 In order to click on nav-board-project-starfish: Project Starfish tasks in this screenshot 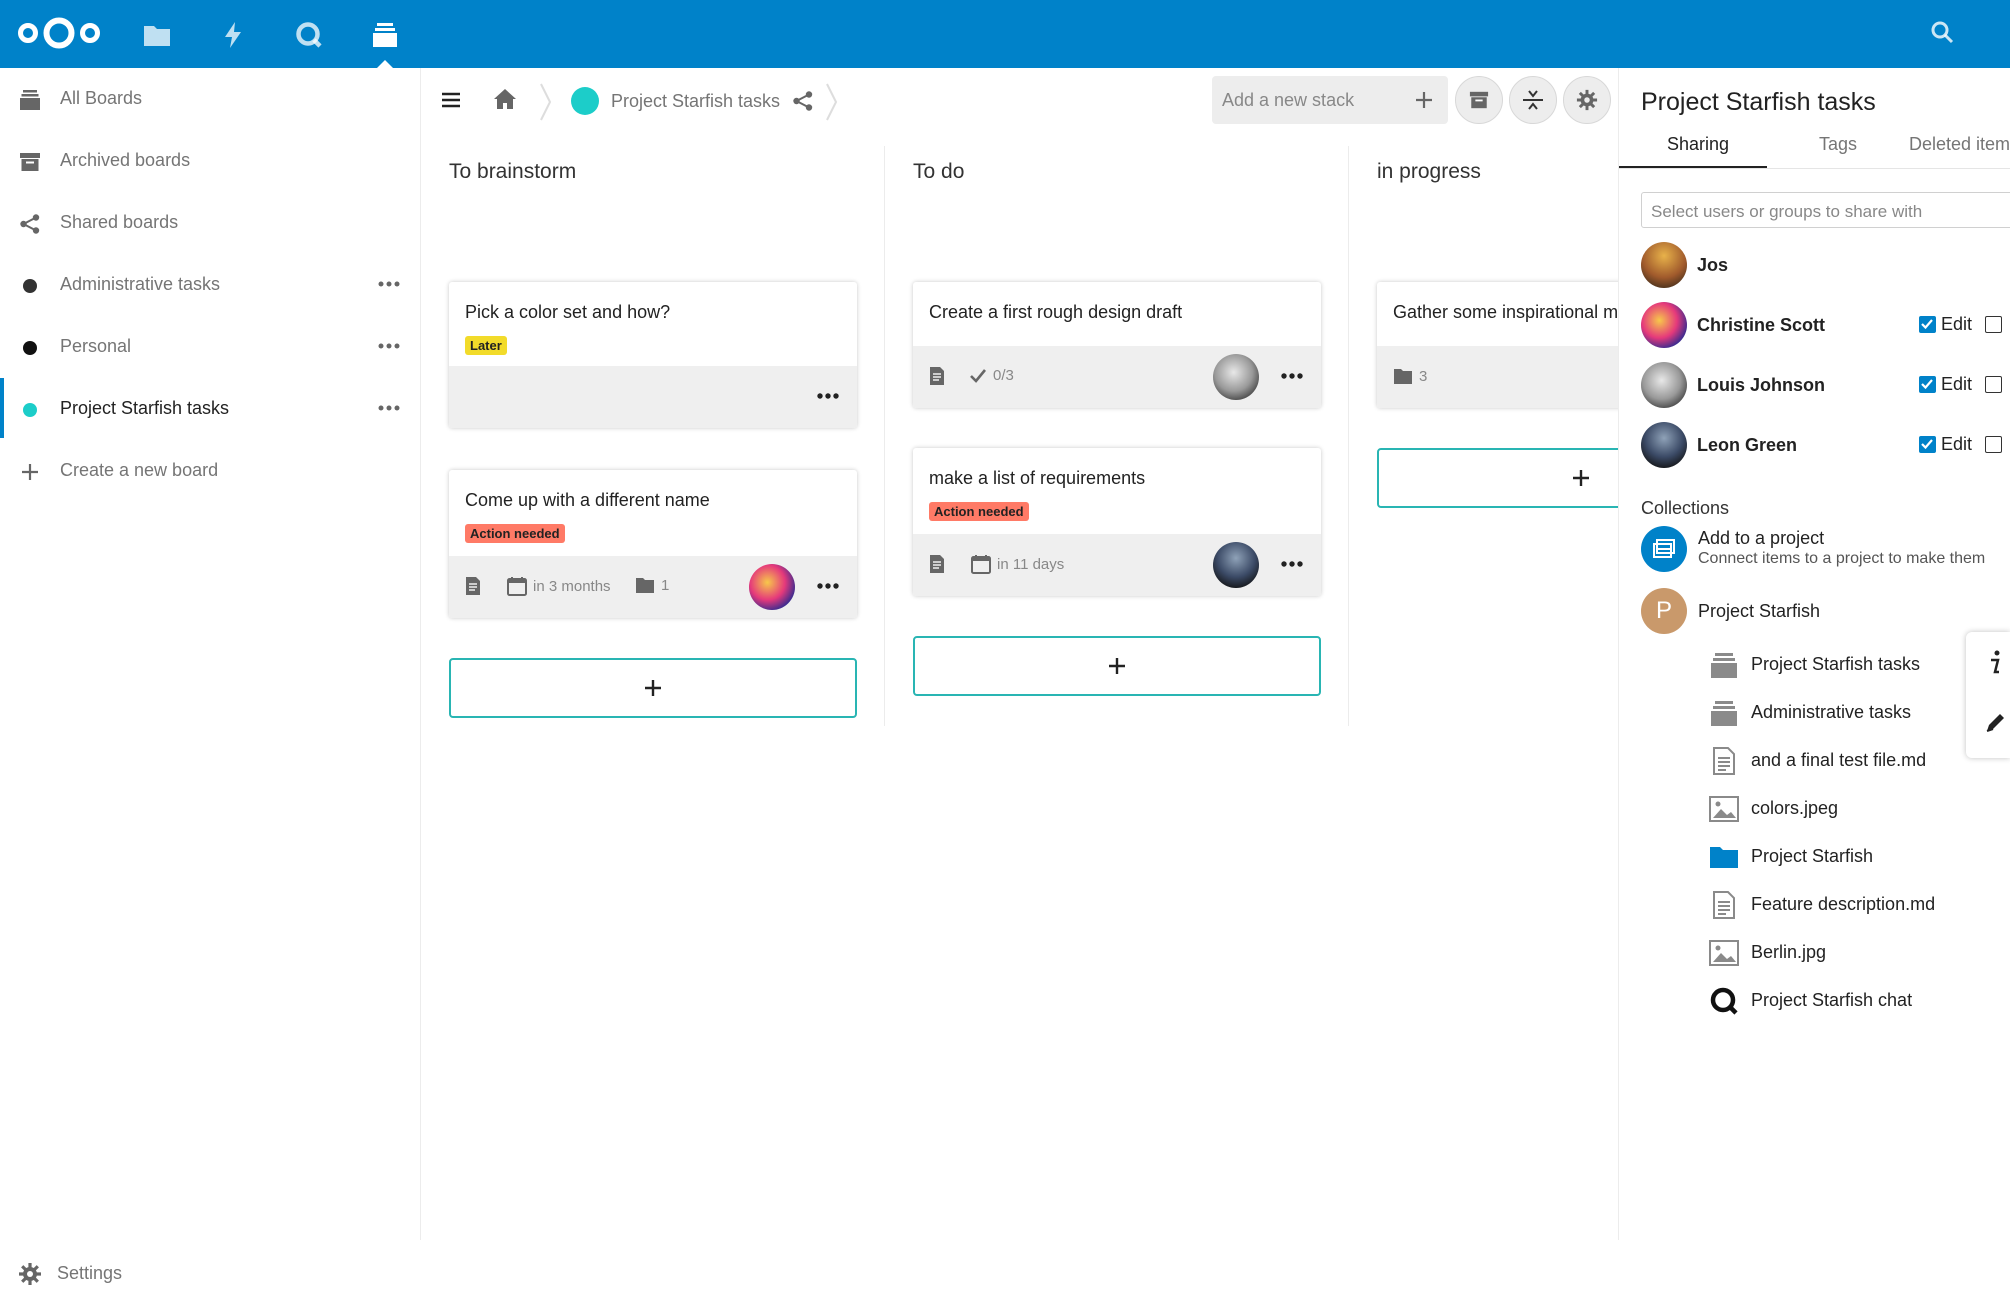, I will do `click(210, 408)`.